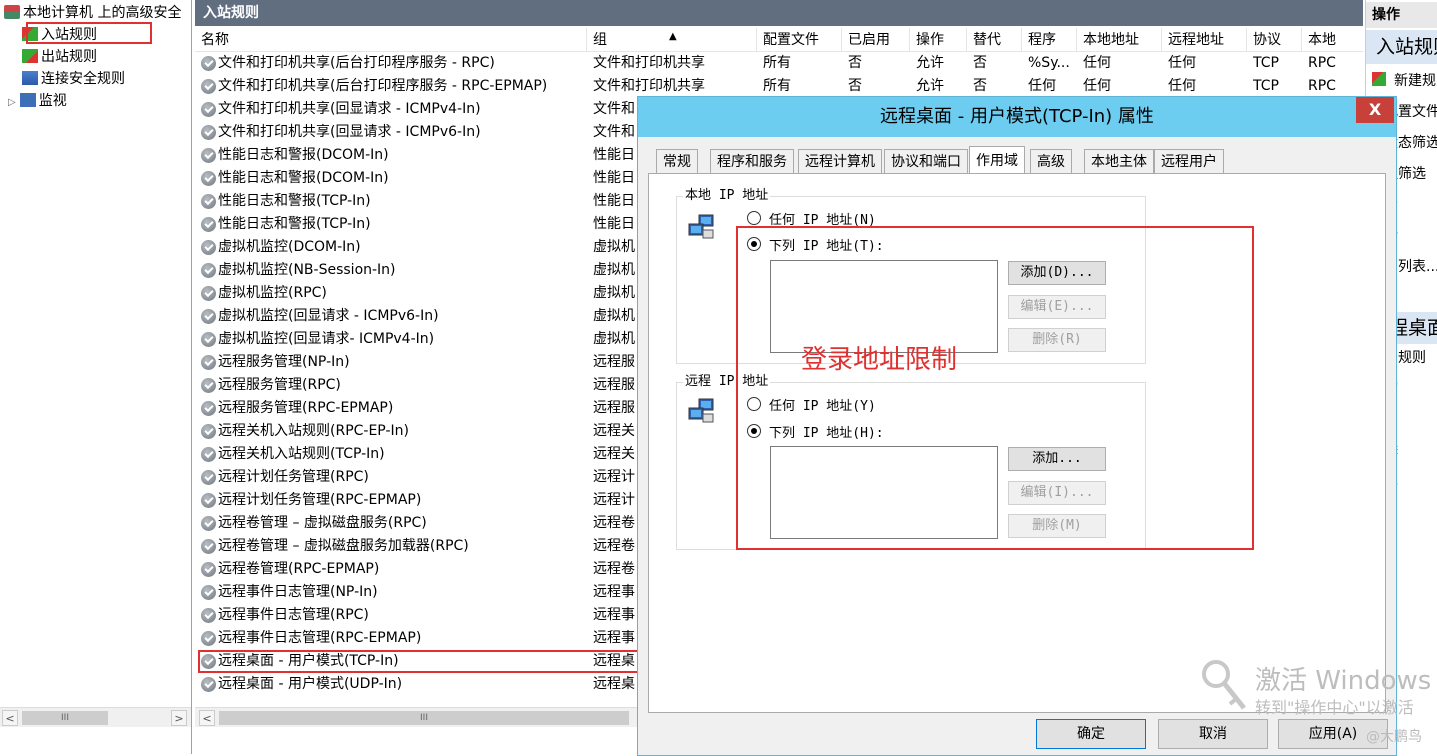  What do you see at coordinates (328, 316) in the screenshot?
I see `rule-name-cell: 虚拟机监控(回显请求 - ICMPv6-In)` at bounding box center [328, 316].